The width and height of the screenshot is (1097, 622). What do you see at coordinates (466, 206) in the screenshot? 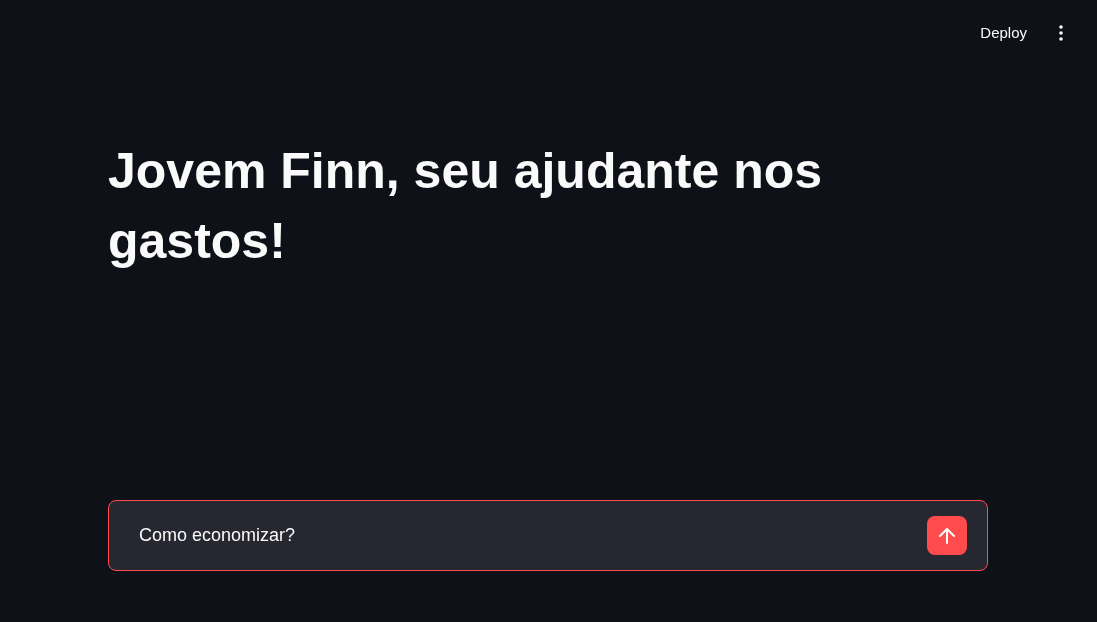
I see `page-title: Jovem Finn, seu ajudante nos gastos!` at bounding box center [466, 206].